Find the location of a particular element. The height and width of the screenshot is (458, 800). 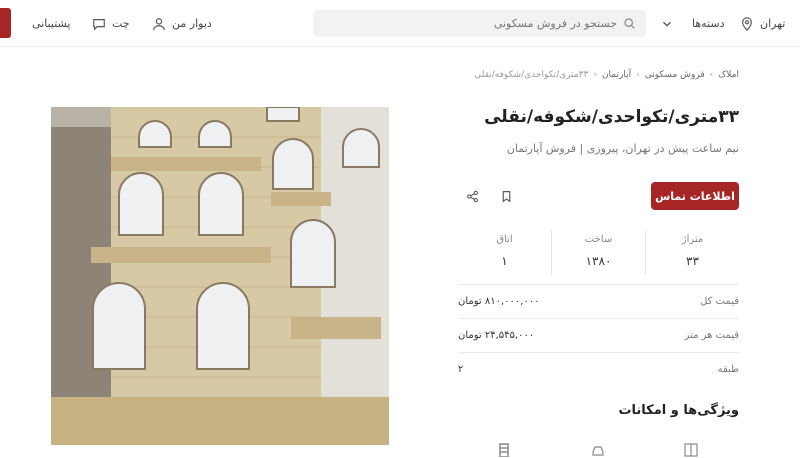

breadcrumb-item: املاک is located at coordinates (728, 75).